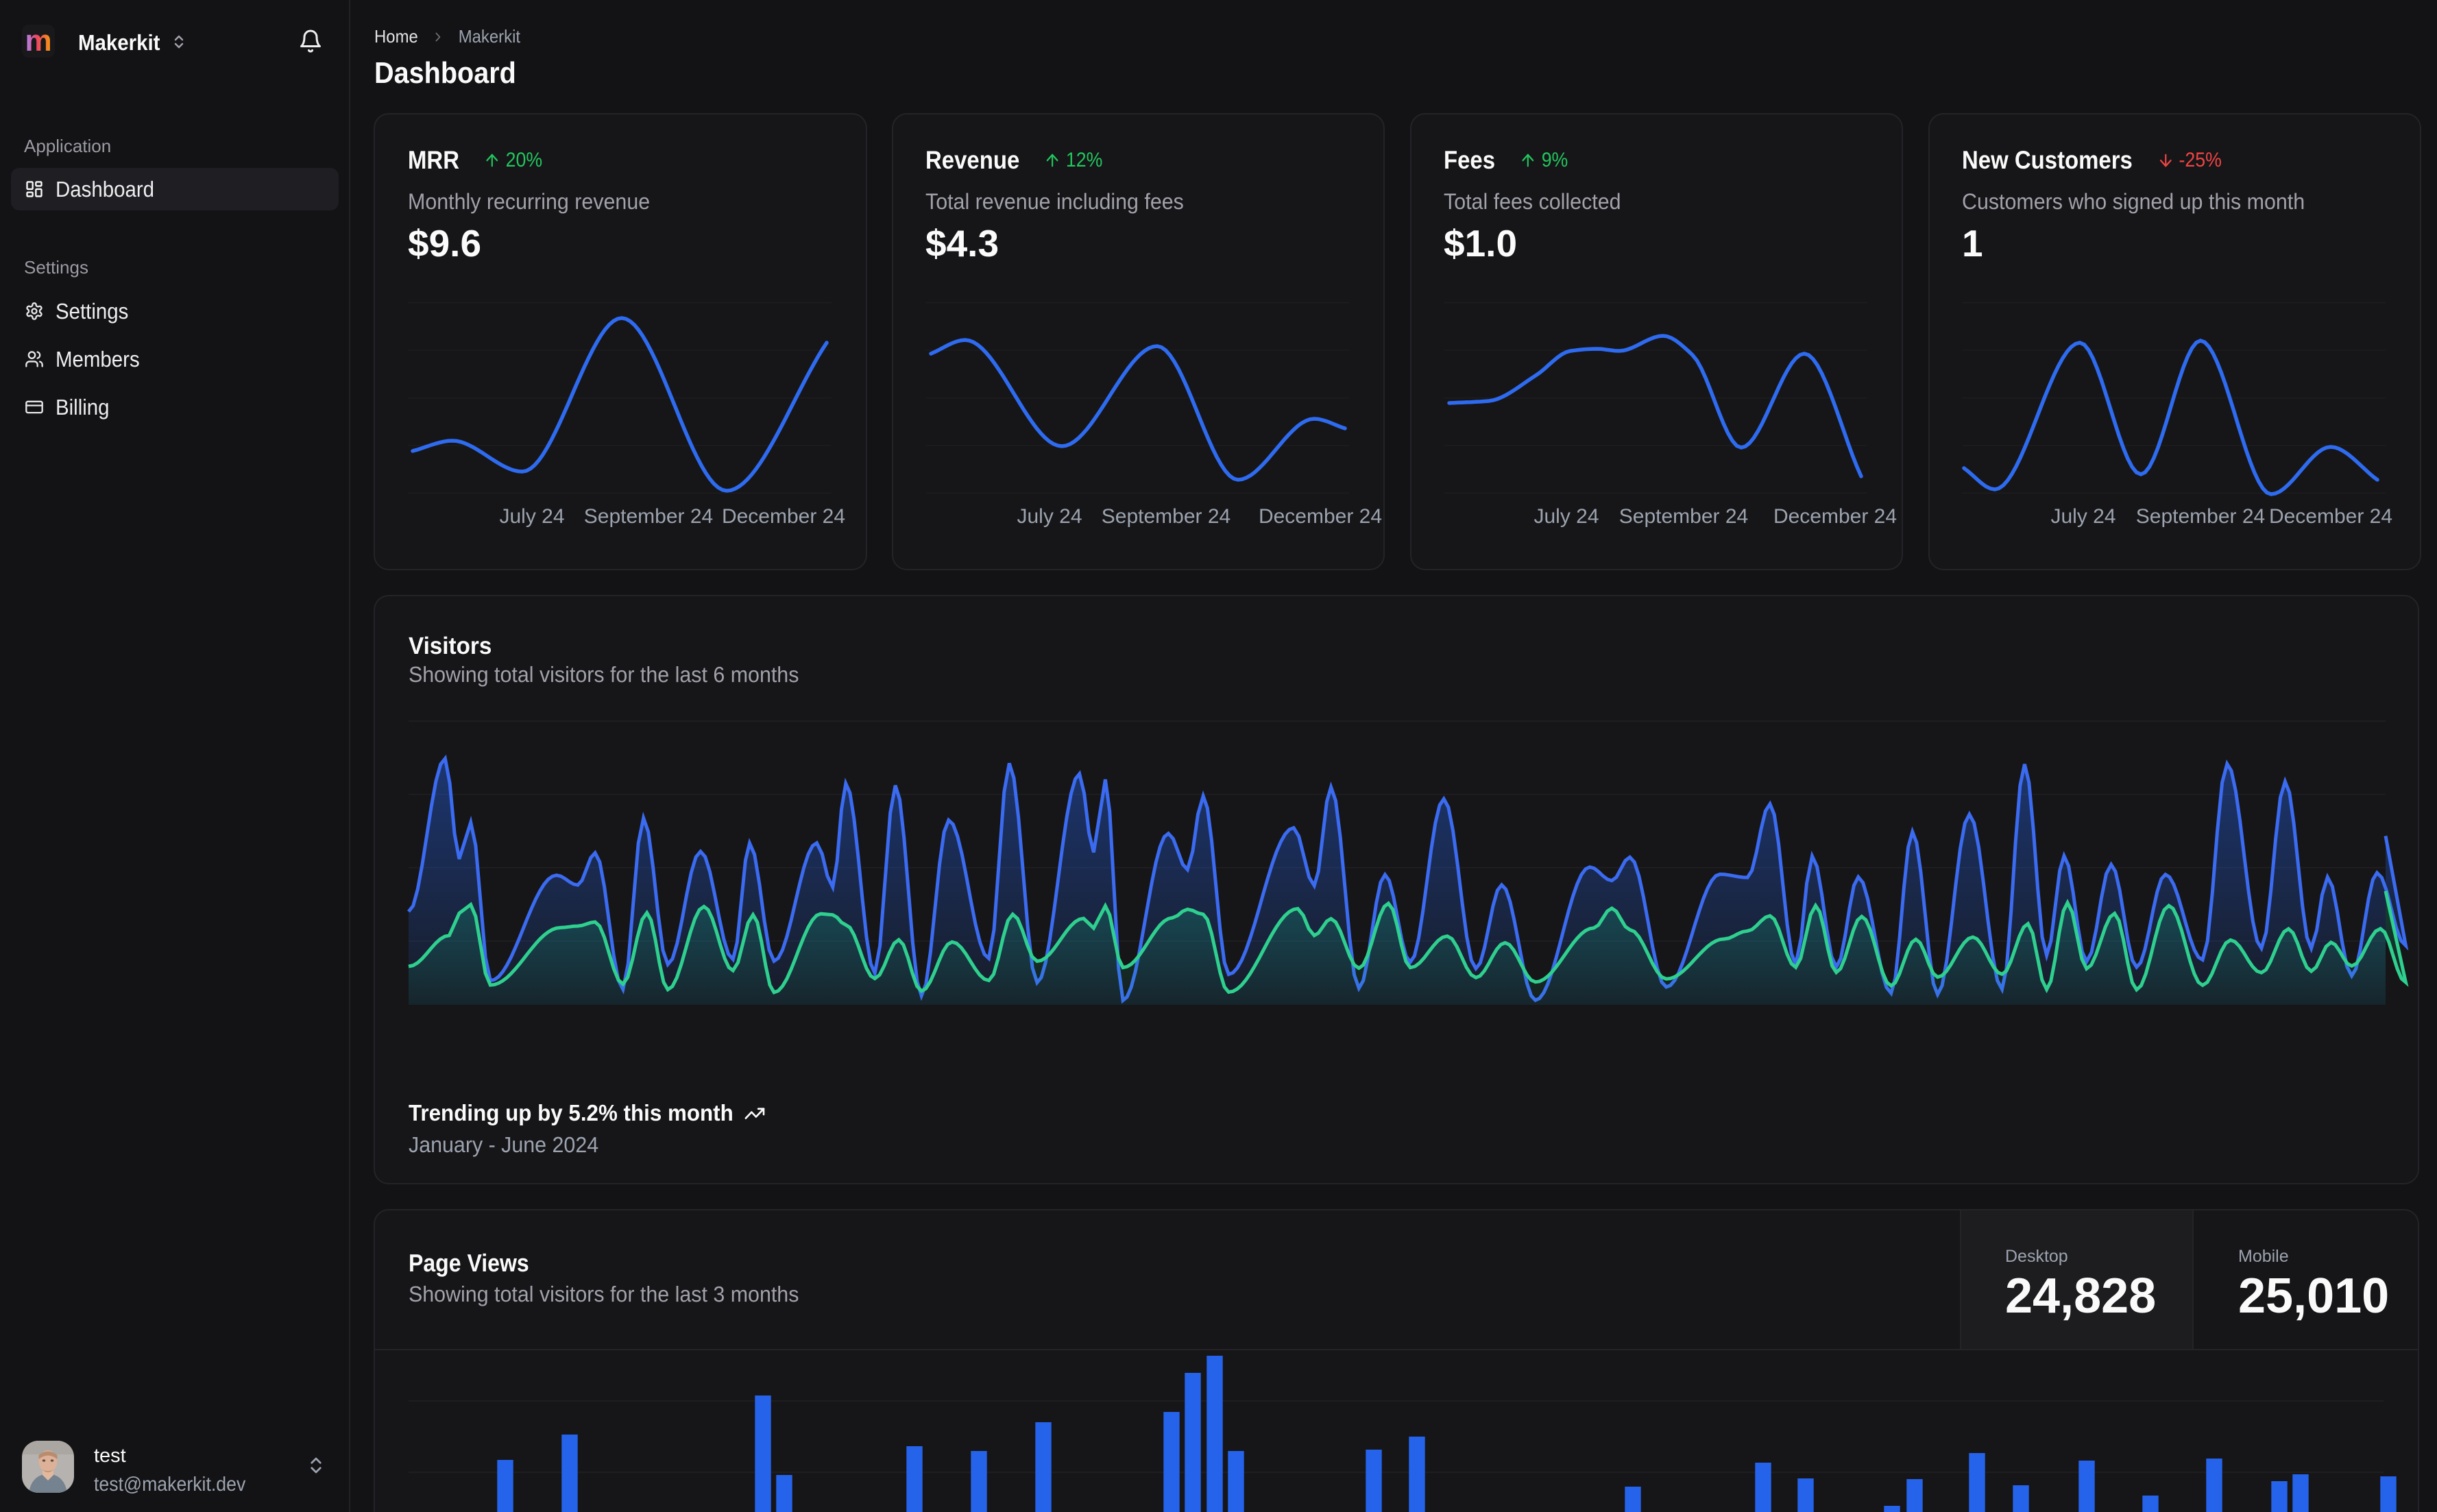 The image size is (2437, 1512). Describe the element at coordinates (38, 41) in the screenshot. I see `svg-text: m` at that location.